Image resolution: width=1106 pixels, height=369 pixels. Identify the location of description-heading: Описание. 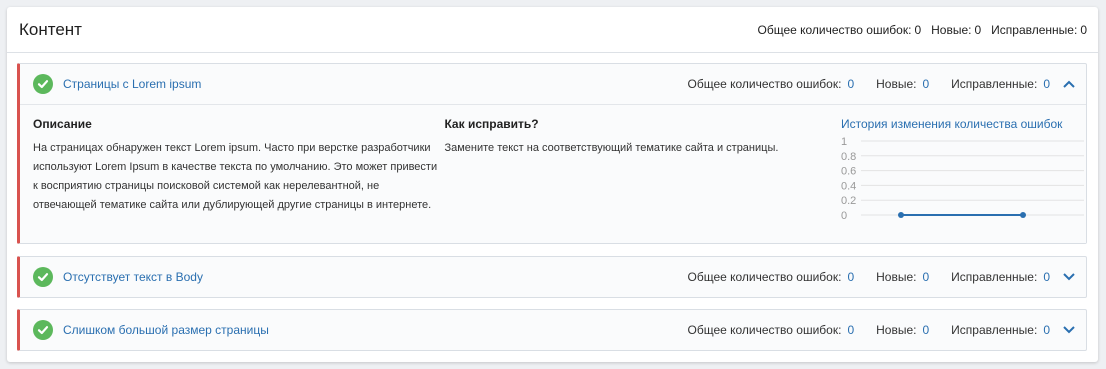
(62, 124).